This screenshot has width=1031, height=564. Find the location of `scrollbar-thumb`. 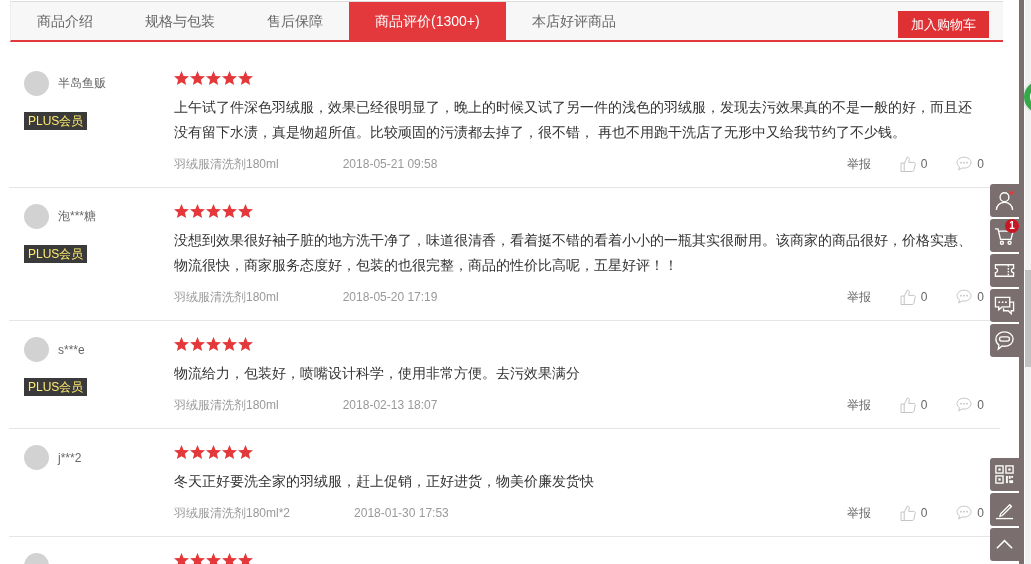

scrollbar-thumb is located at coordinates (1028, 318).